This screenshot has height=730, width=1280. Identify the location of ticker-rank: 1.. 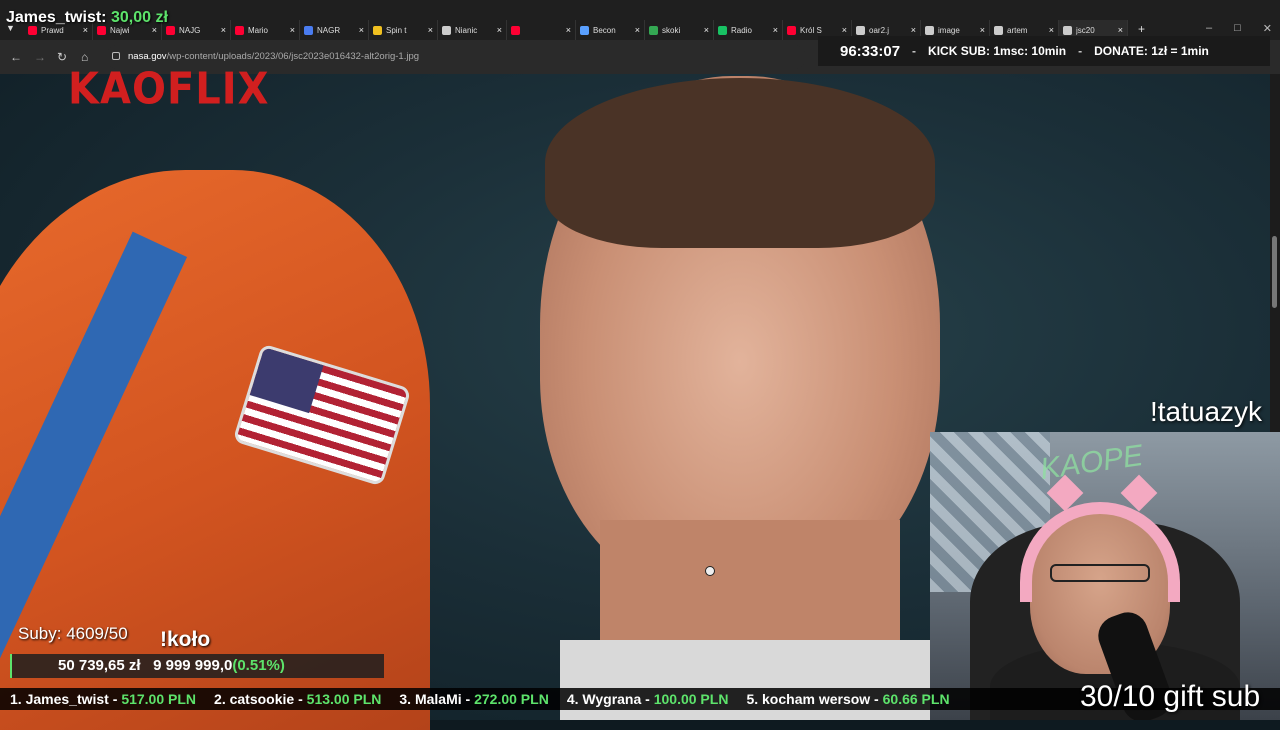
(16, 699).